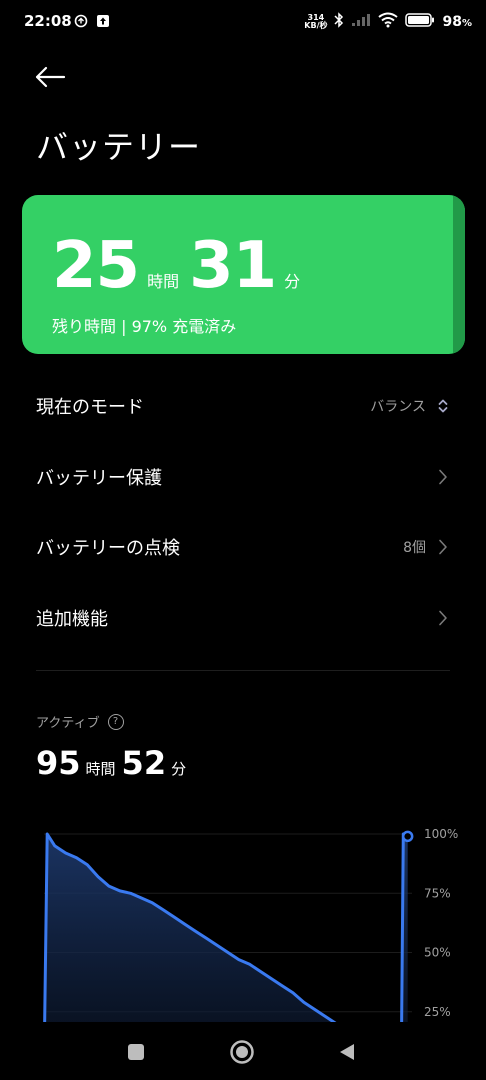  Describe the element at coordinates (58, 763) in the screenshot. I see `active-hours: 95` at that location.